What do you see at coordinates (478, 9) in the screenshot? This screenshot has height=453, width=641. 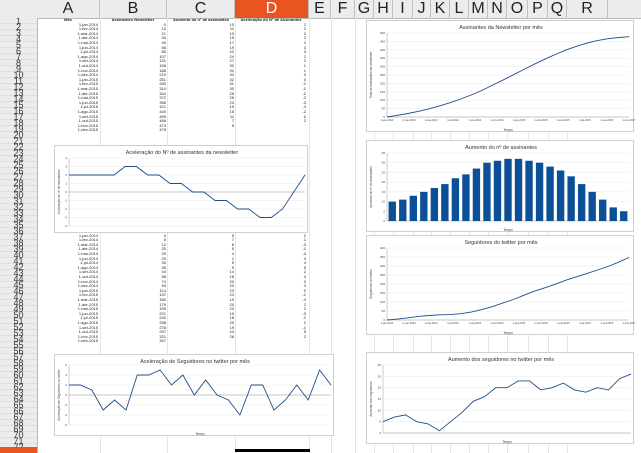 I see `column-header-m: M` at bounding box center [478, 9].